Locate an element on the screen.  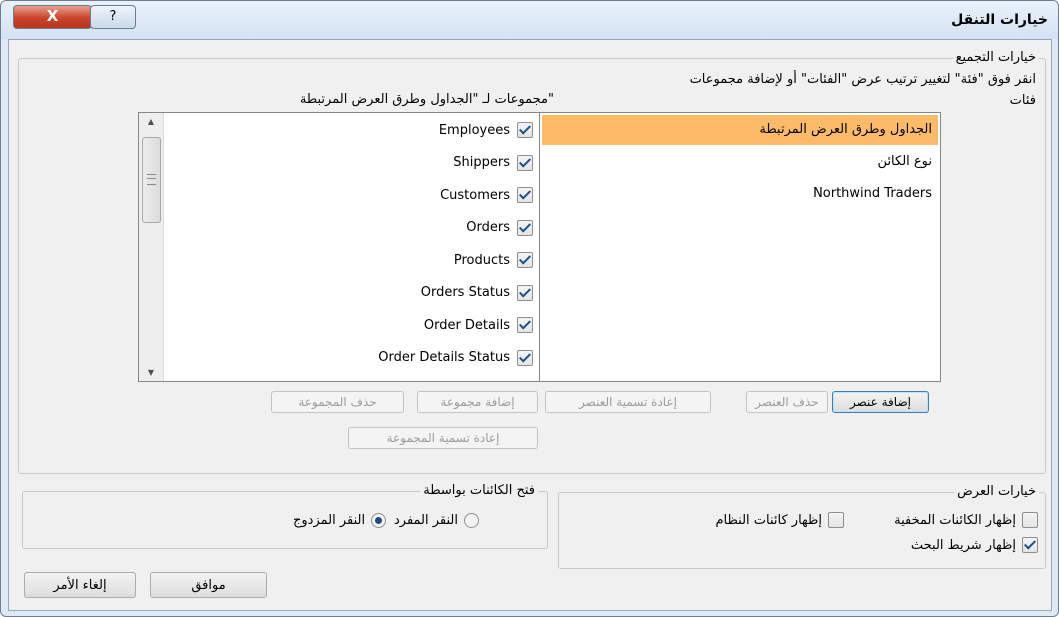
scroll-down-arrow-icon: ▼ is located at coordinates (151, 372).